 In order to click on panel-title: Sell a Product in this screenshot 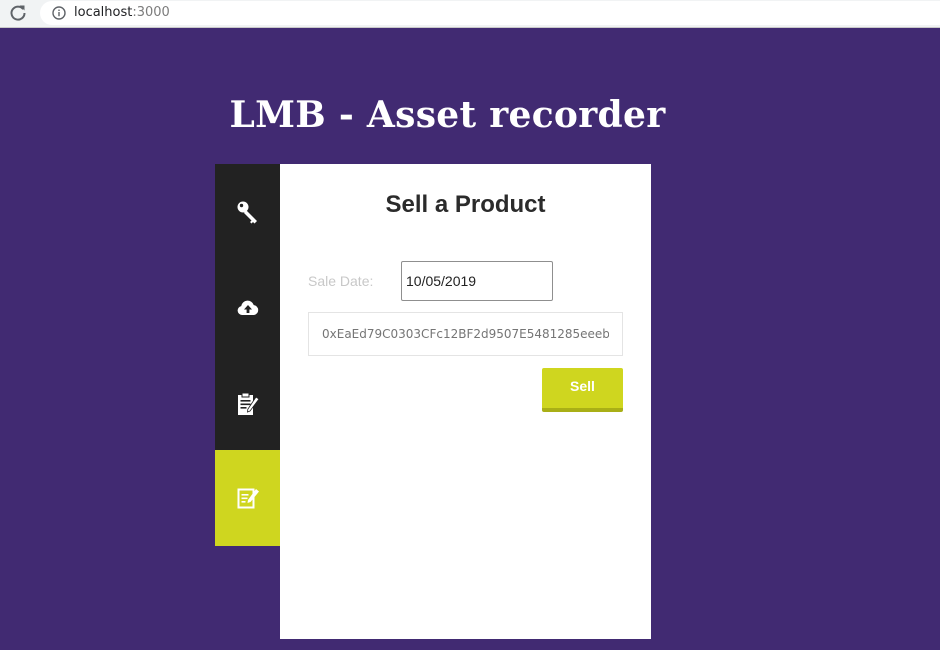, I will do `click(465, 204)`.